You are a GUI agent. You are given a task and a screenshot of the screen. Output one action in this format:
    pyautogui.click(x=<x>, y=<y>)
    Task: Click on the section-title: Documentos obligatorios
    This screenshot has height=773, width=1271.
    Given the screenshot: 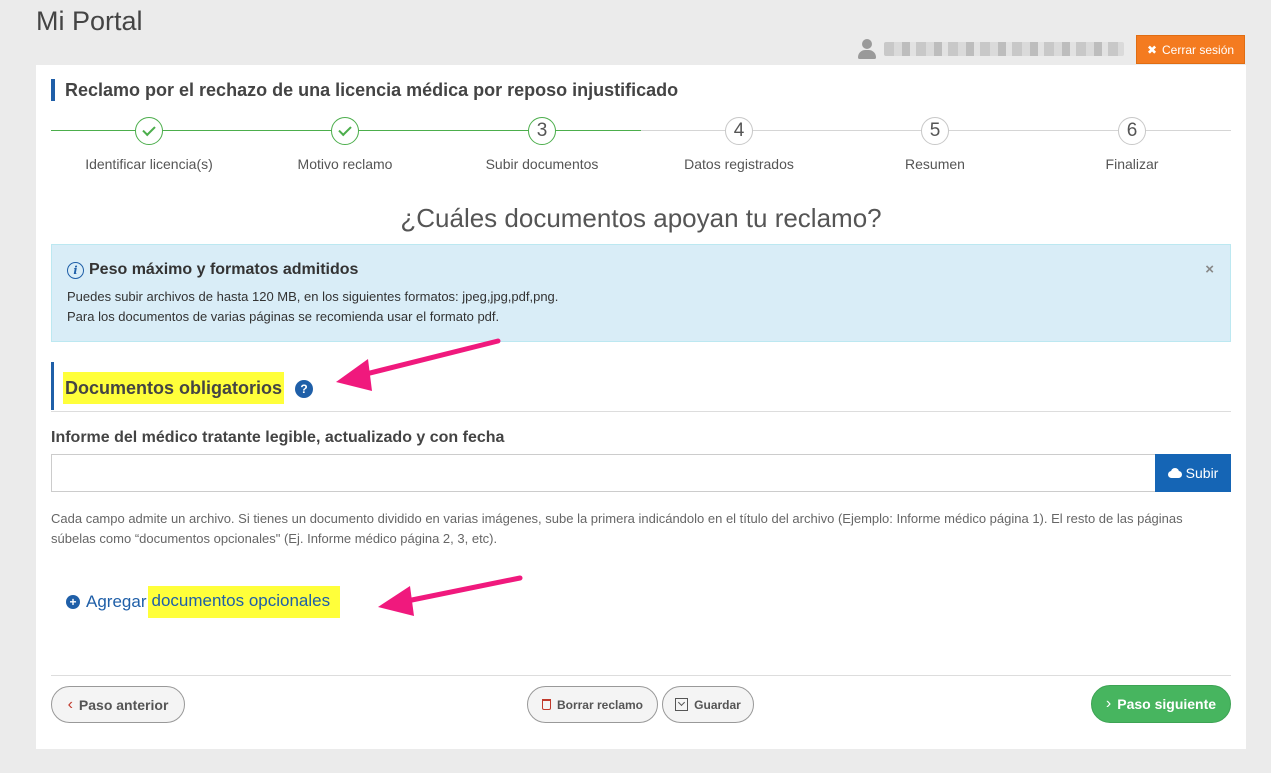 What is the action you would take?
    pyautogui.click(x=174, y=388)
    